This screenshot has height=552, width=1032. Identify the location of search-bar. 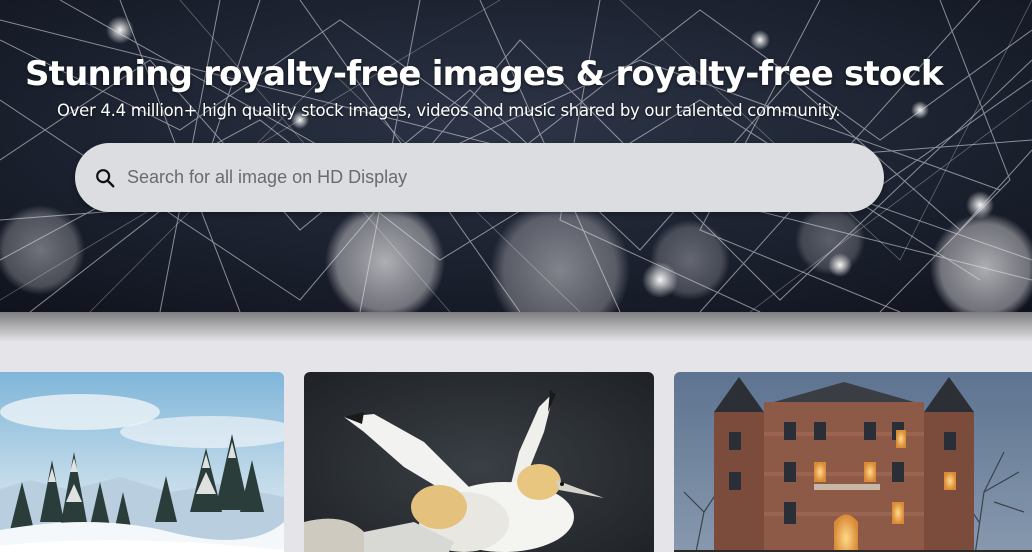
(479, 177).